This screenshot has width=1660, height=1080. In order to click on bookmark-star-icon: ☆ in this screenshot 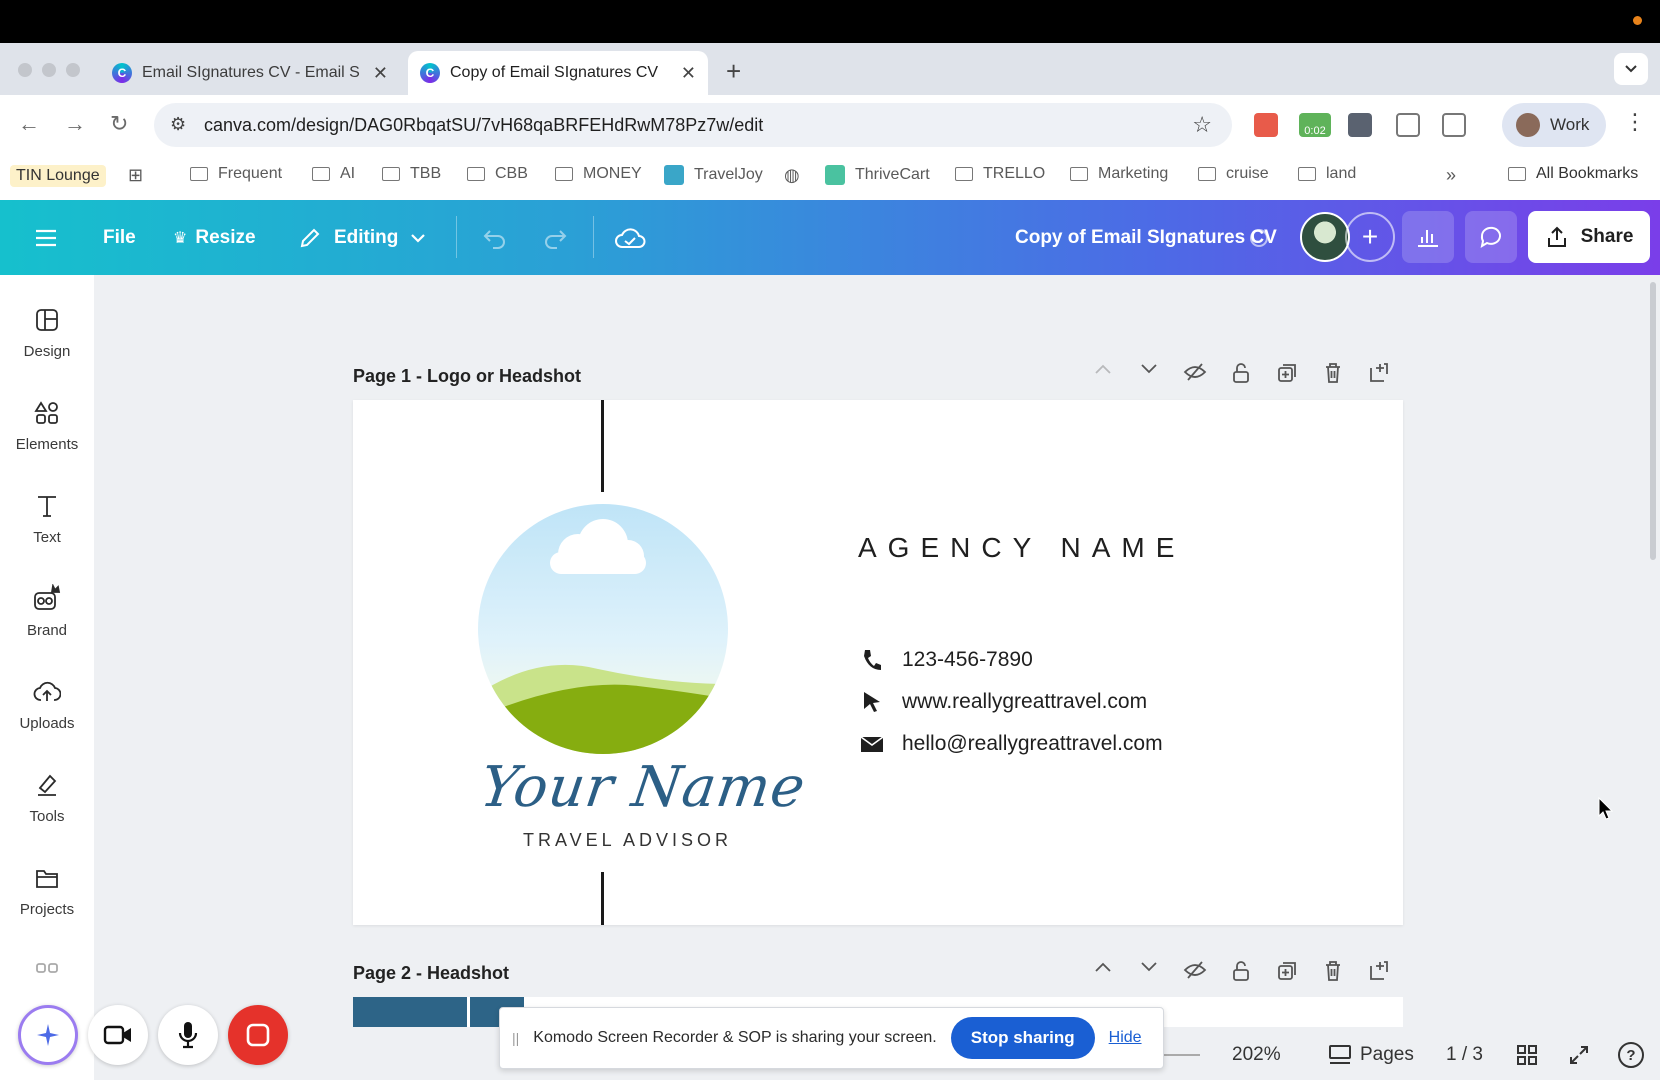, I will do `click(1202, 125)`.